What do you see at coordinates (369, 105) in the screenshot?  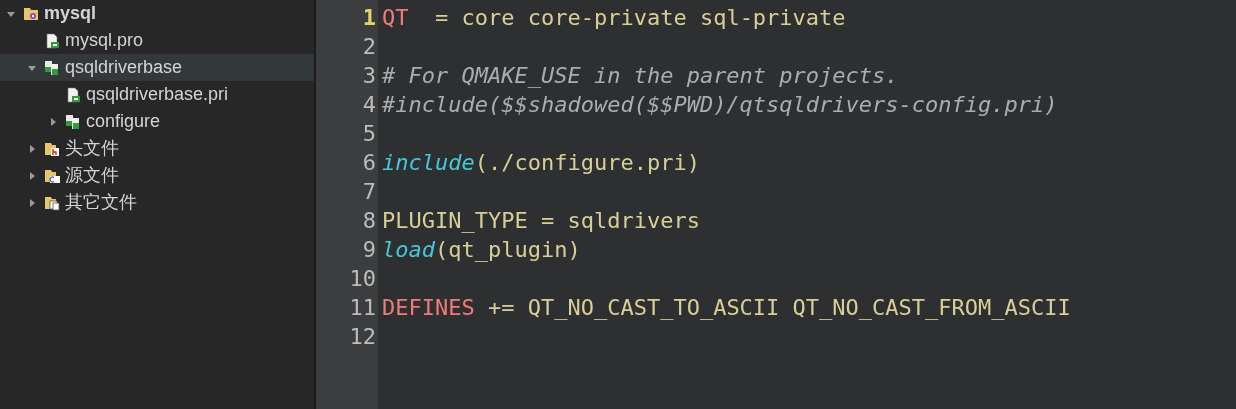 I see `line-number: 4` at bounding box center [369, 105].